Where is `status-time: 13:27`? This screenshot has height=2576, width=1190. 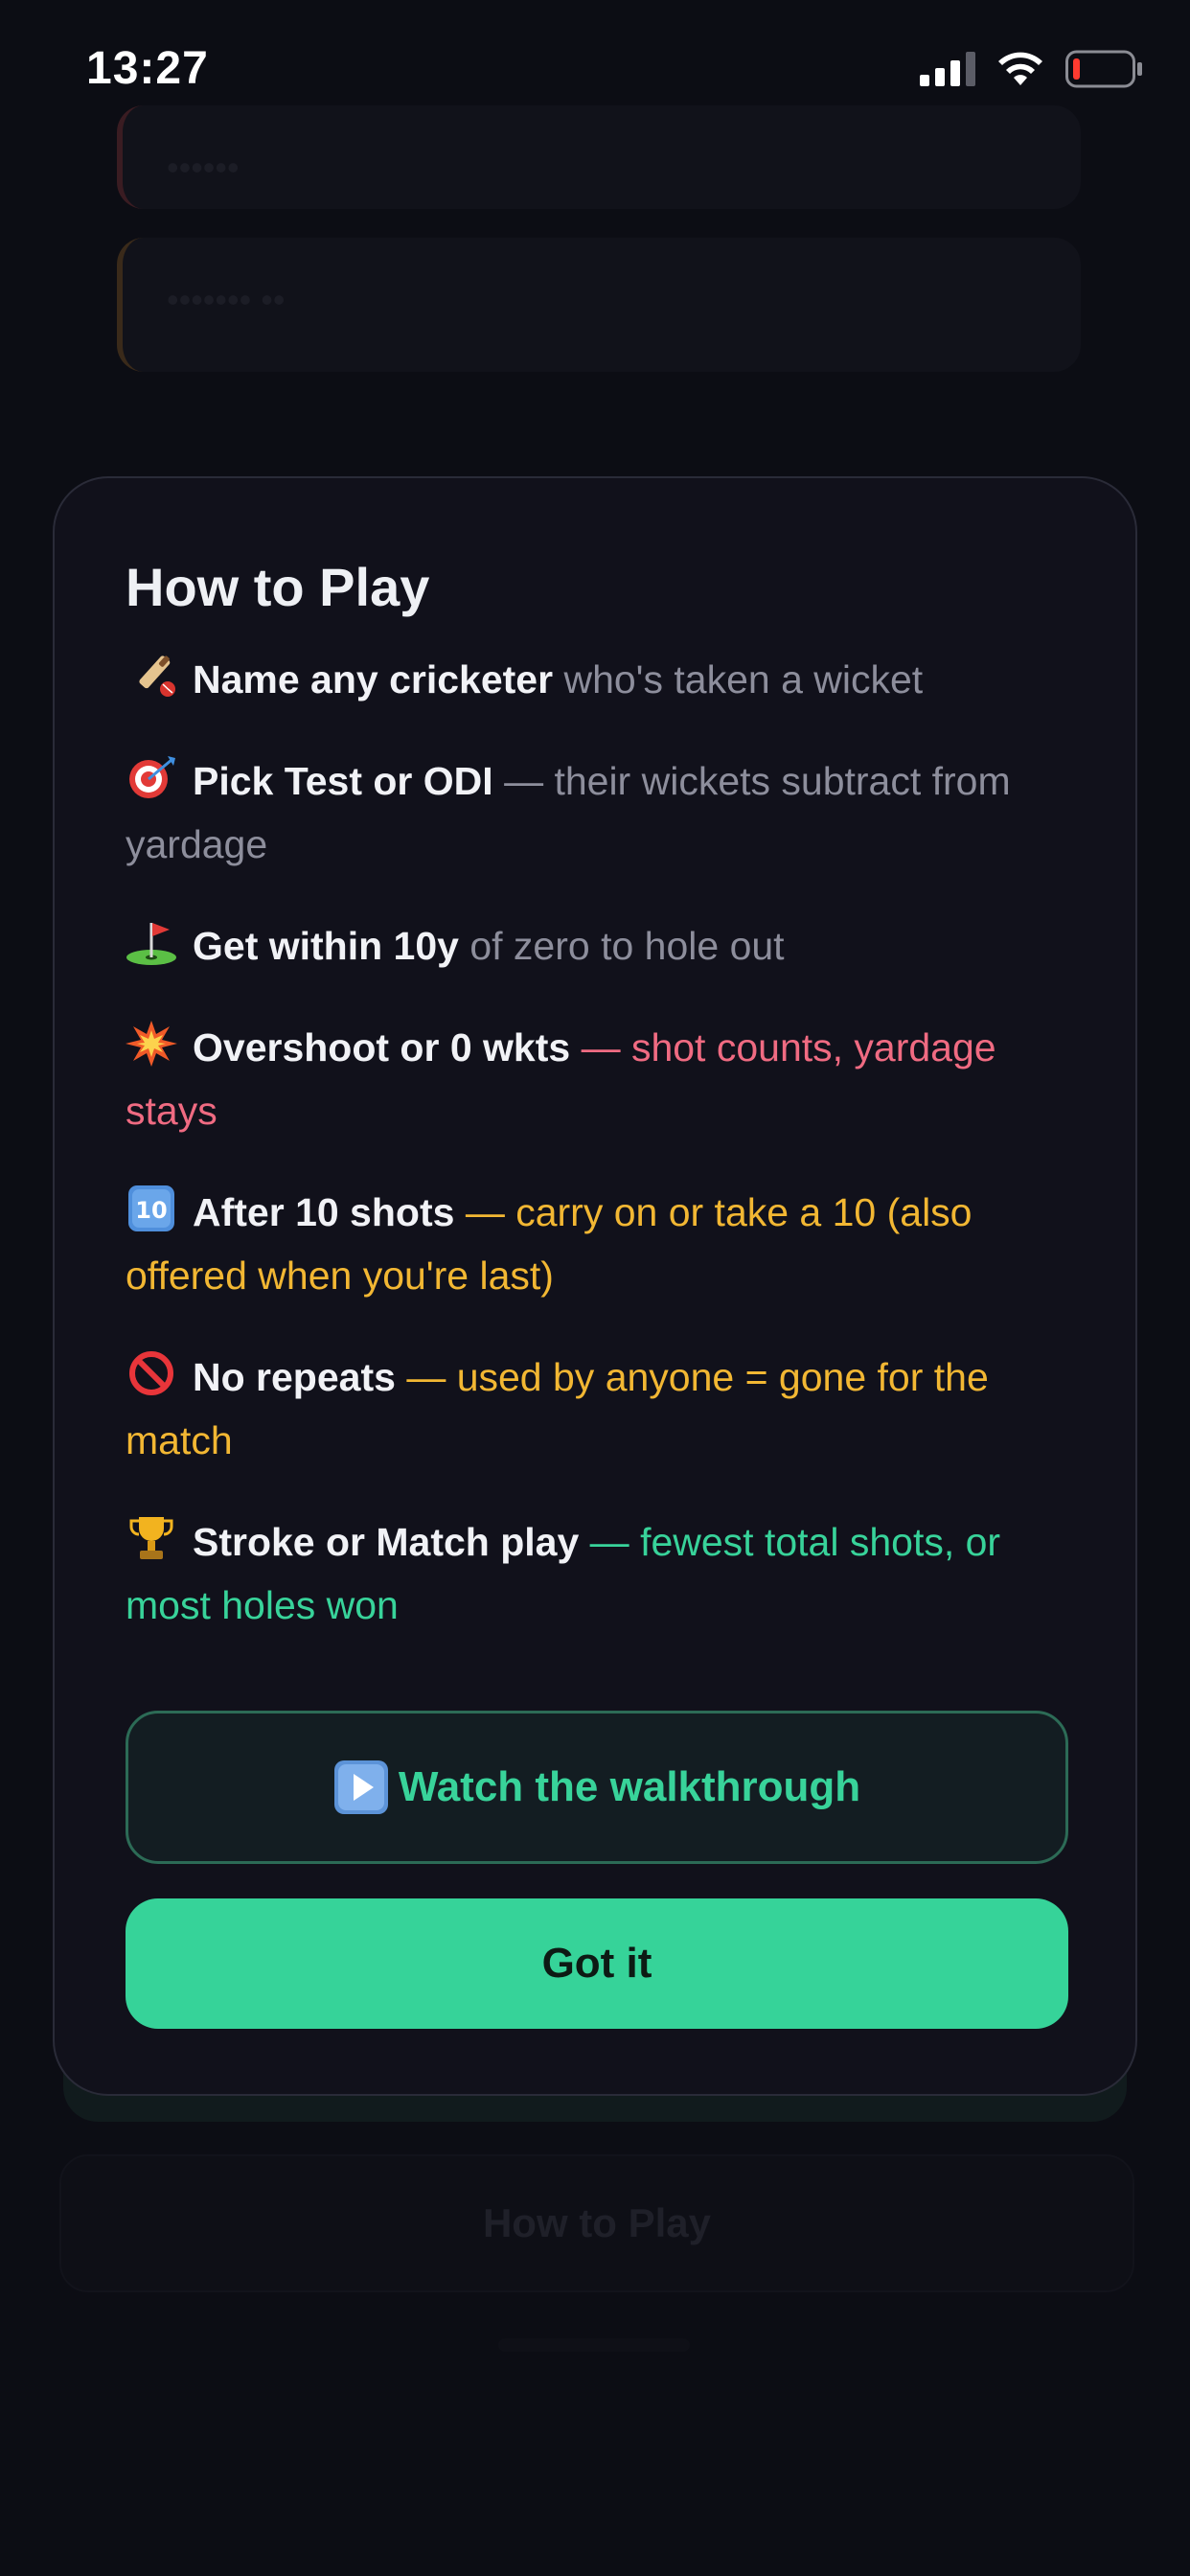
status-time: 13:27 is located at coordinates (148, 68).